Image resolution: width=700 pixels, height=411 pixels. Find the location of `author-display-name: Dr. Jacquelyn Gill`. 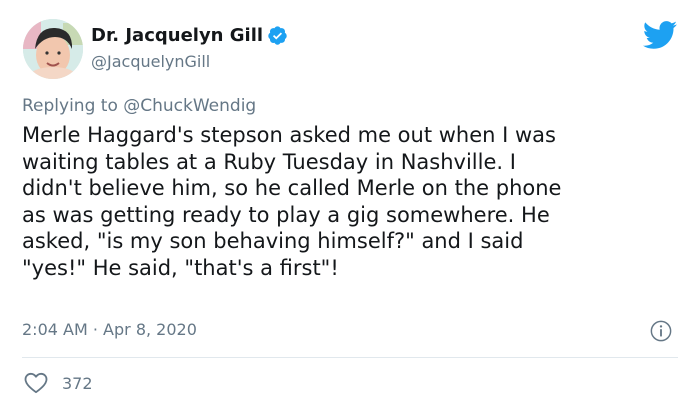

author-display-name: Dr. Jacquelyn Gill is located at coordinates (177, 35).